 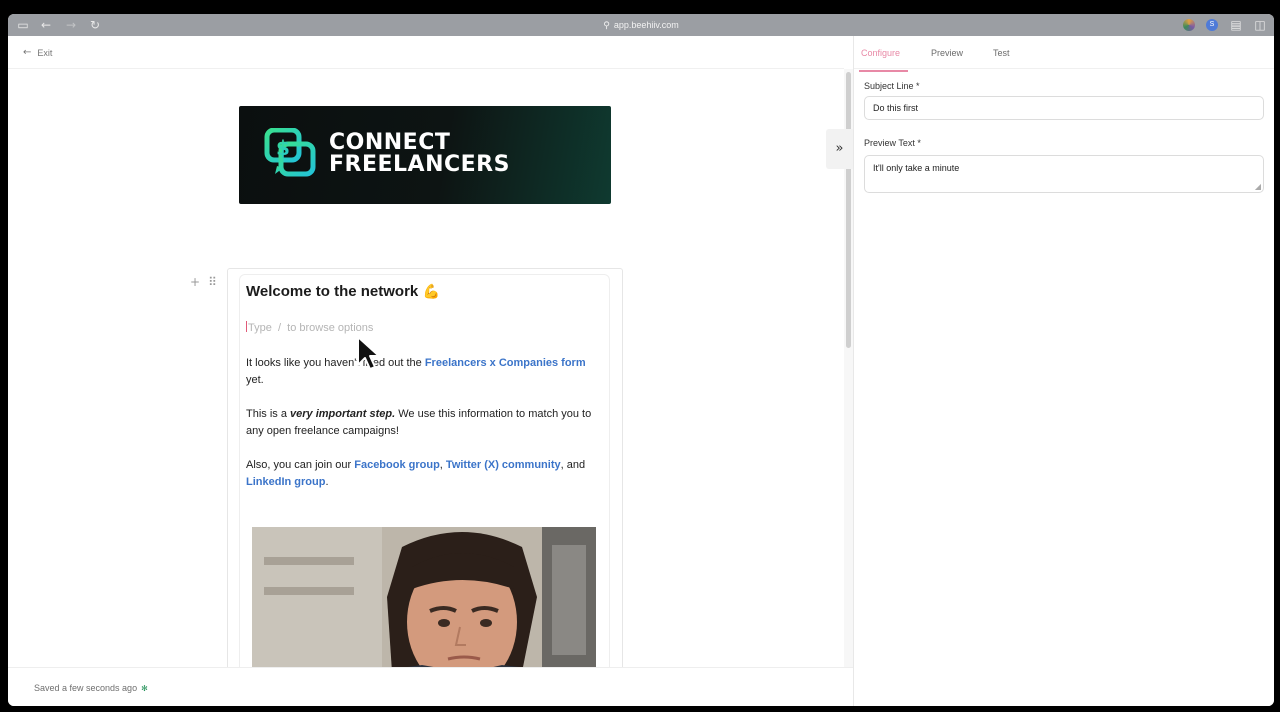 What do you see at coordinates (916, 168) in the screenshot?
I see `preview-text-value: It'll only take a minute` at bounding box center [916, 168].